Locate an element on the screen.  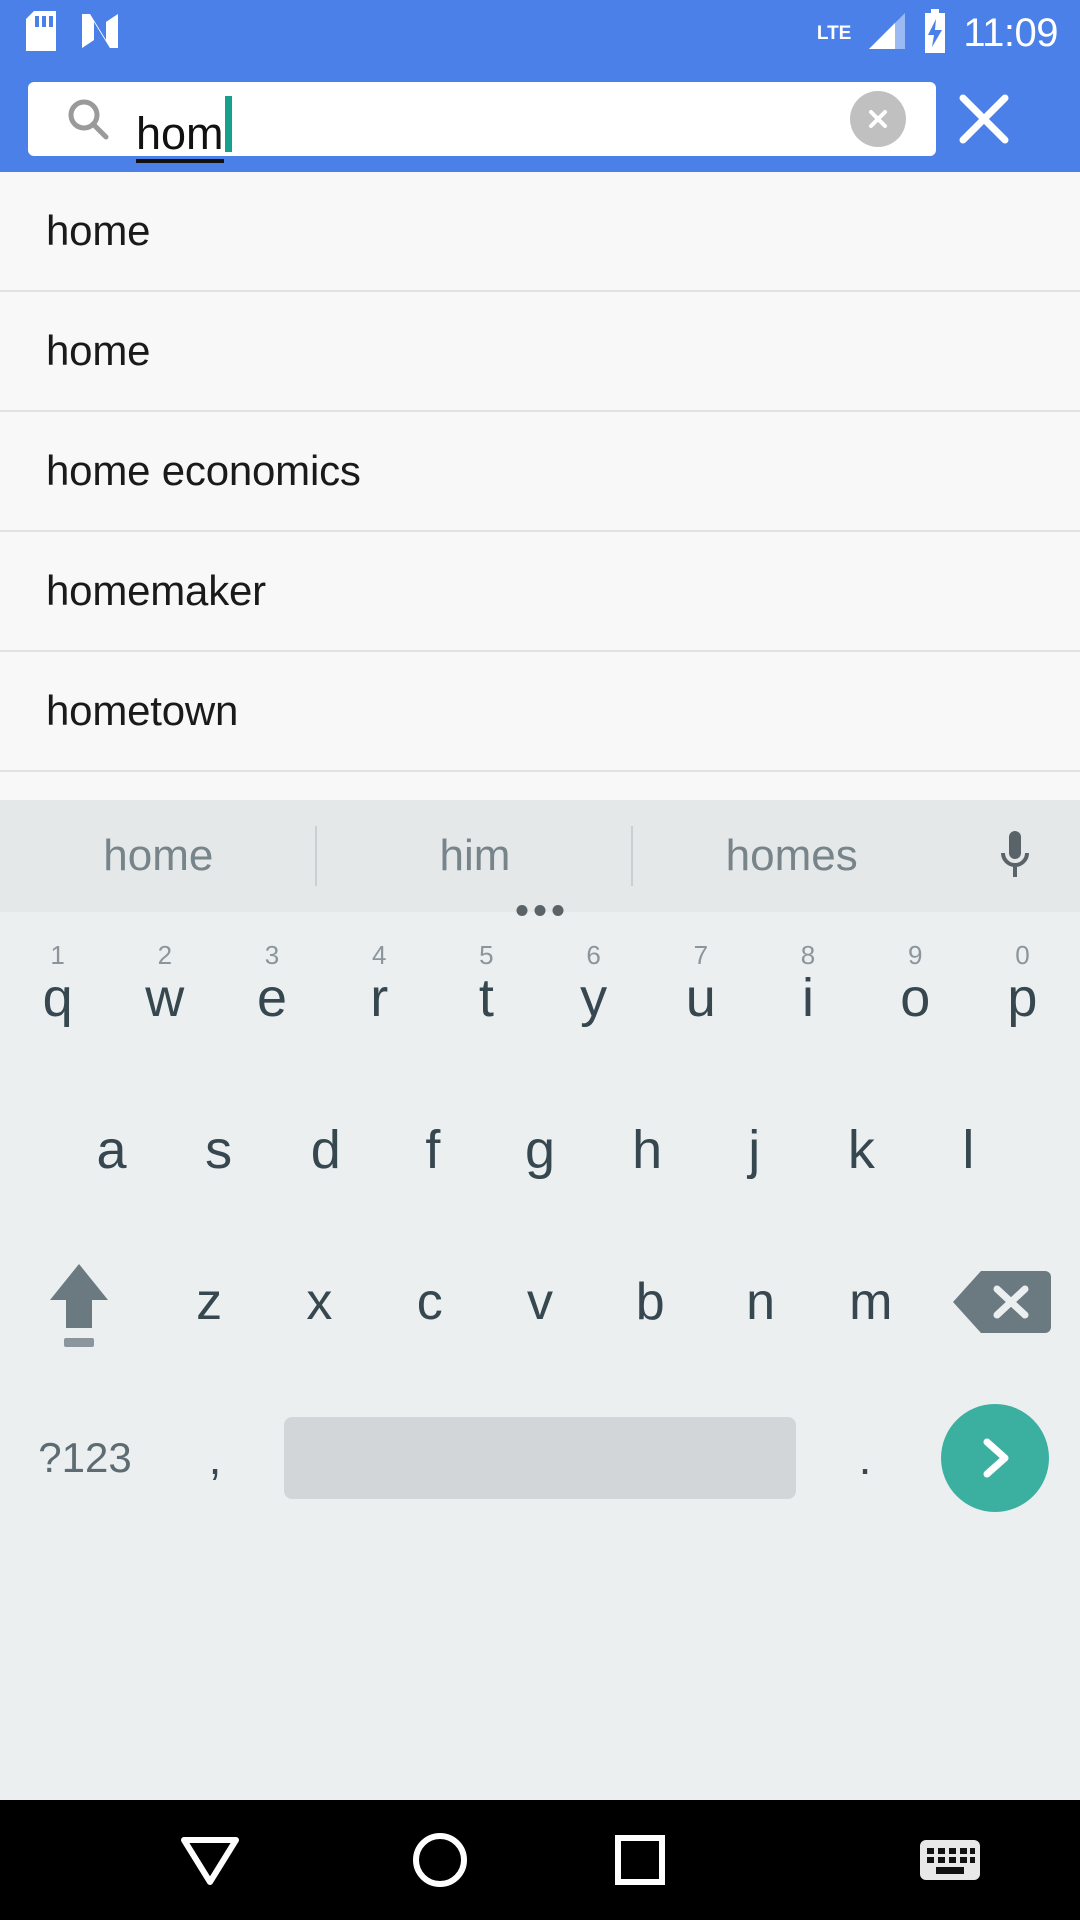
key-k: k is located at coordinates (861, 1150).